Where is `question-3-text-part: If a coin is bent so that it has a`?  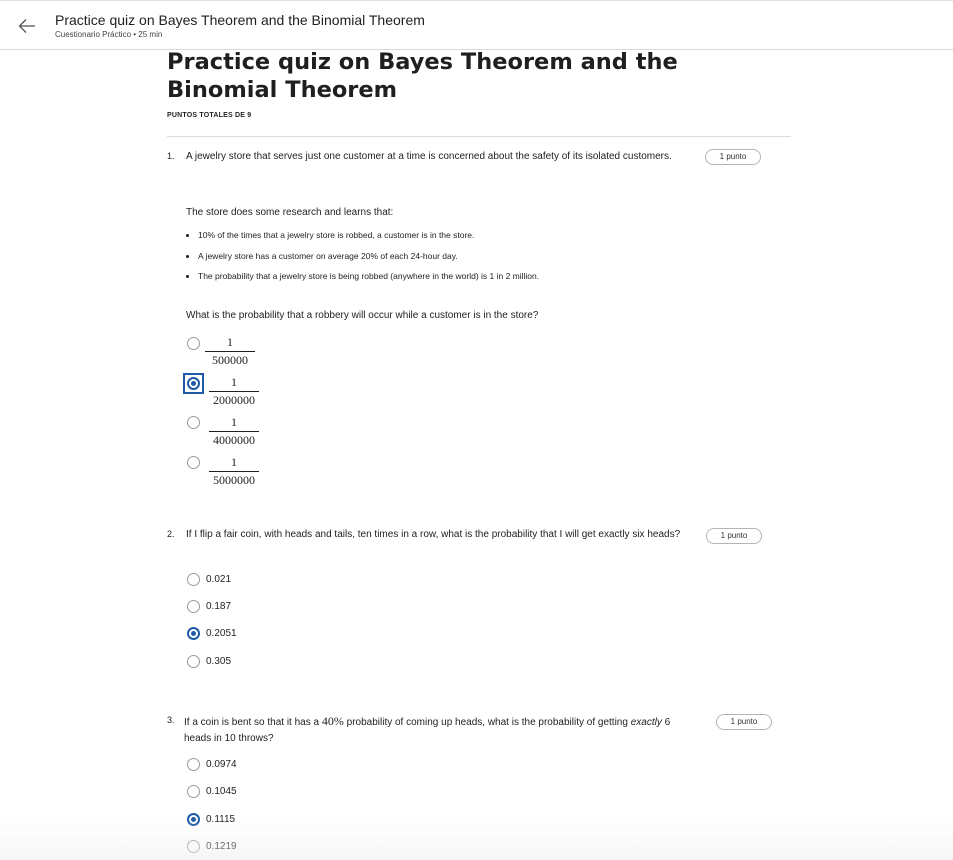
question-3-text-part: If a coin is bent so that it has a is located at coordinates (253, 722).